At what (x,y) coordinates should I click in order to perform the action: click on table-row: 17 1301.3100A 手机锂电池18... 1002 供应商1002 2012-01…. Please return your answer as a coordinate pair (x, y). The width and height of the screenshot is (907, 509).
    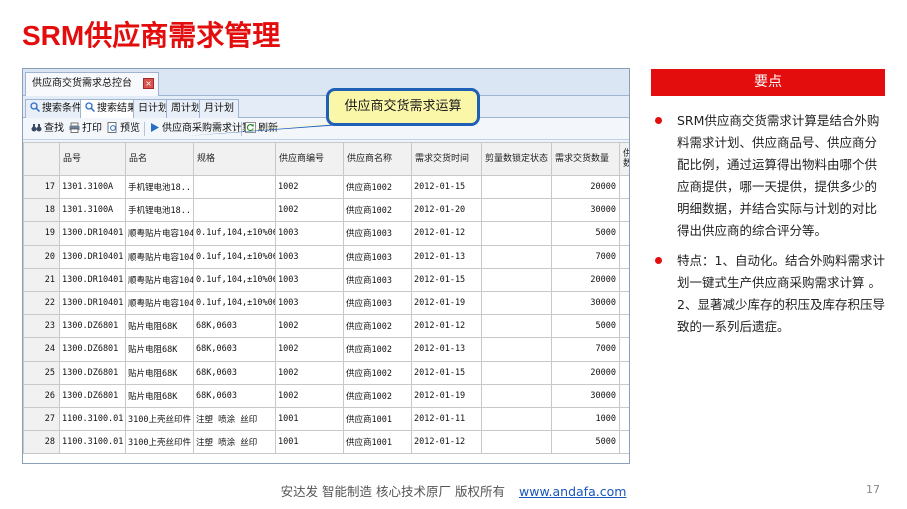
    Looking at the image, I should click on (326, 187).